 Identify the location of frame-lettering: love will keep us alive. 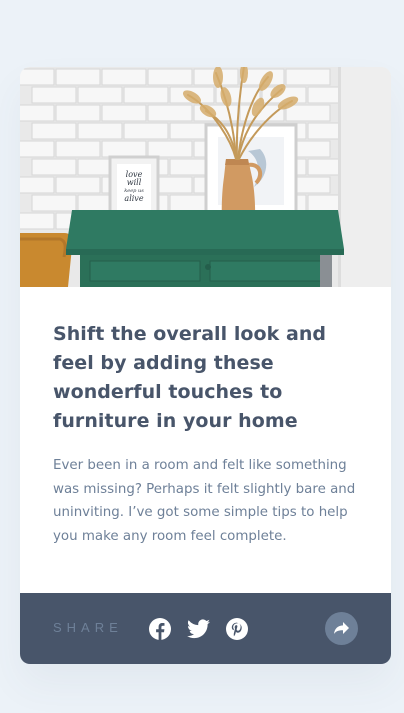
(134, 187).